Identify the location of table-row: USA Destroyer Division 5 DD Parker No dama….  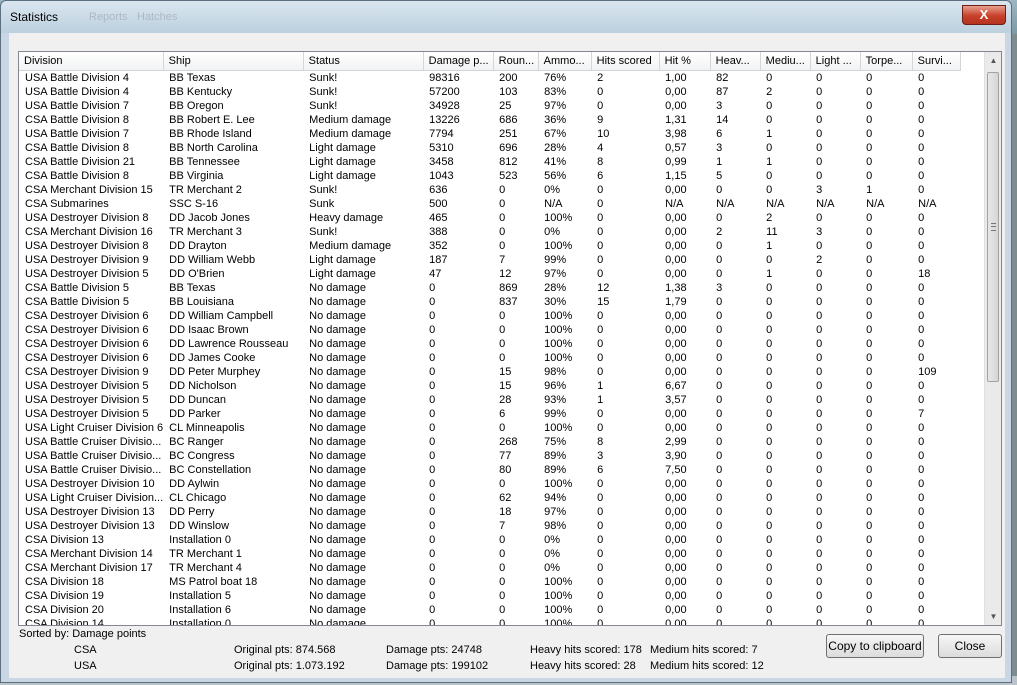
(489, 414).